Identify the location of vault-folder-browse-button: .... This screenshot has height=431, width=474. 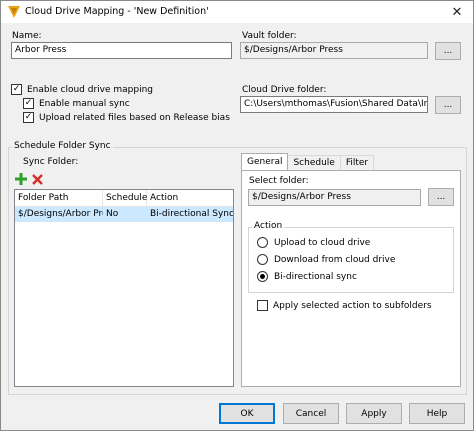
(448, 51).